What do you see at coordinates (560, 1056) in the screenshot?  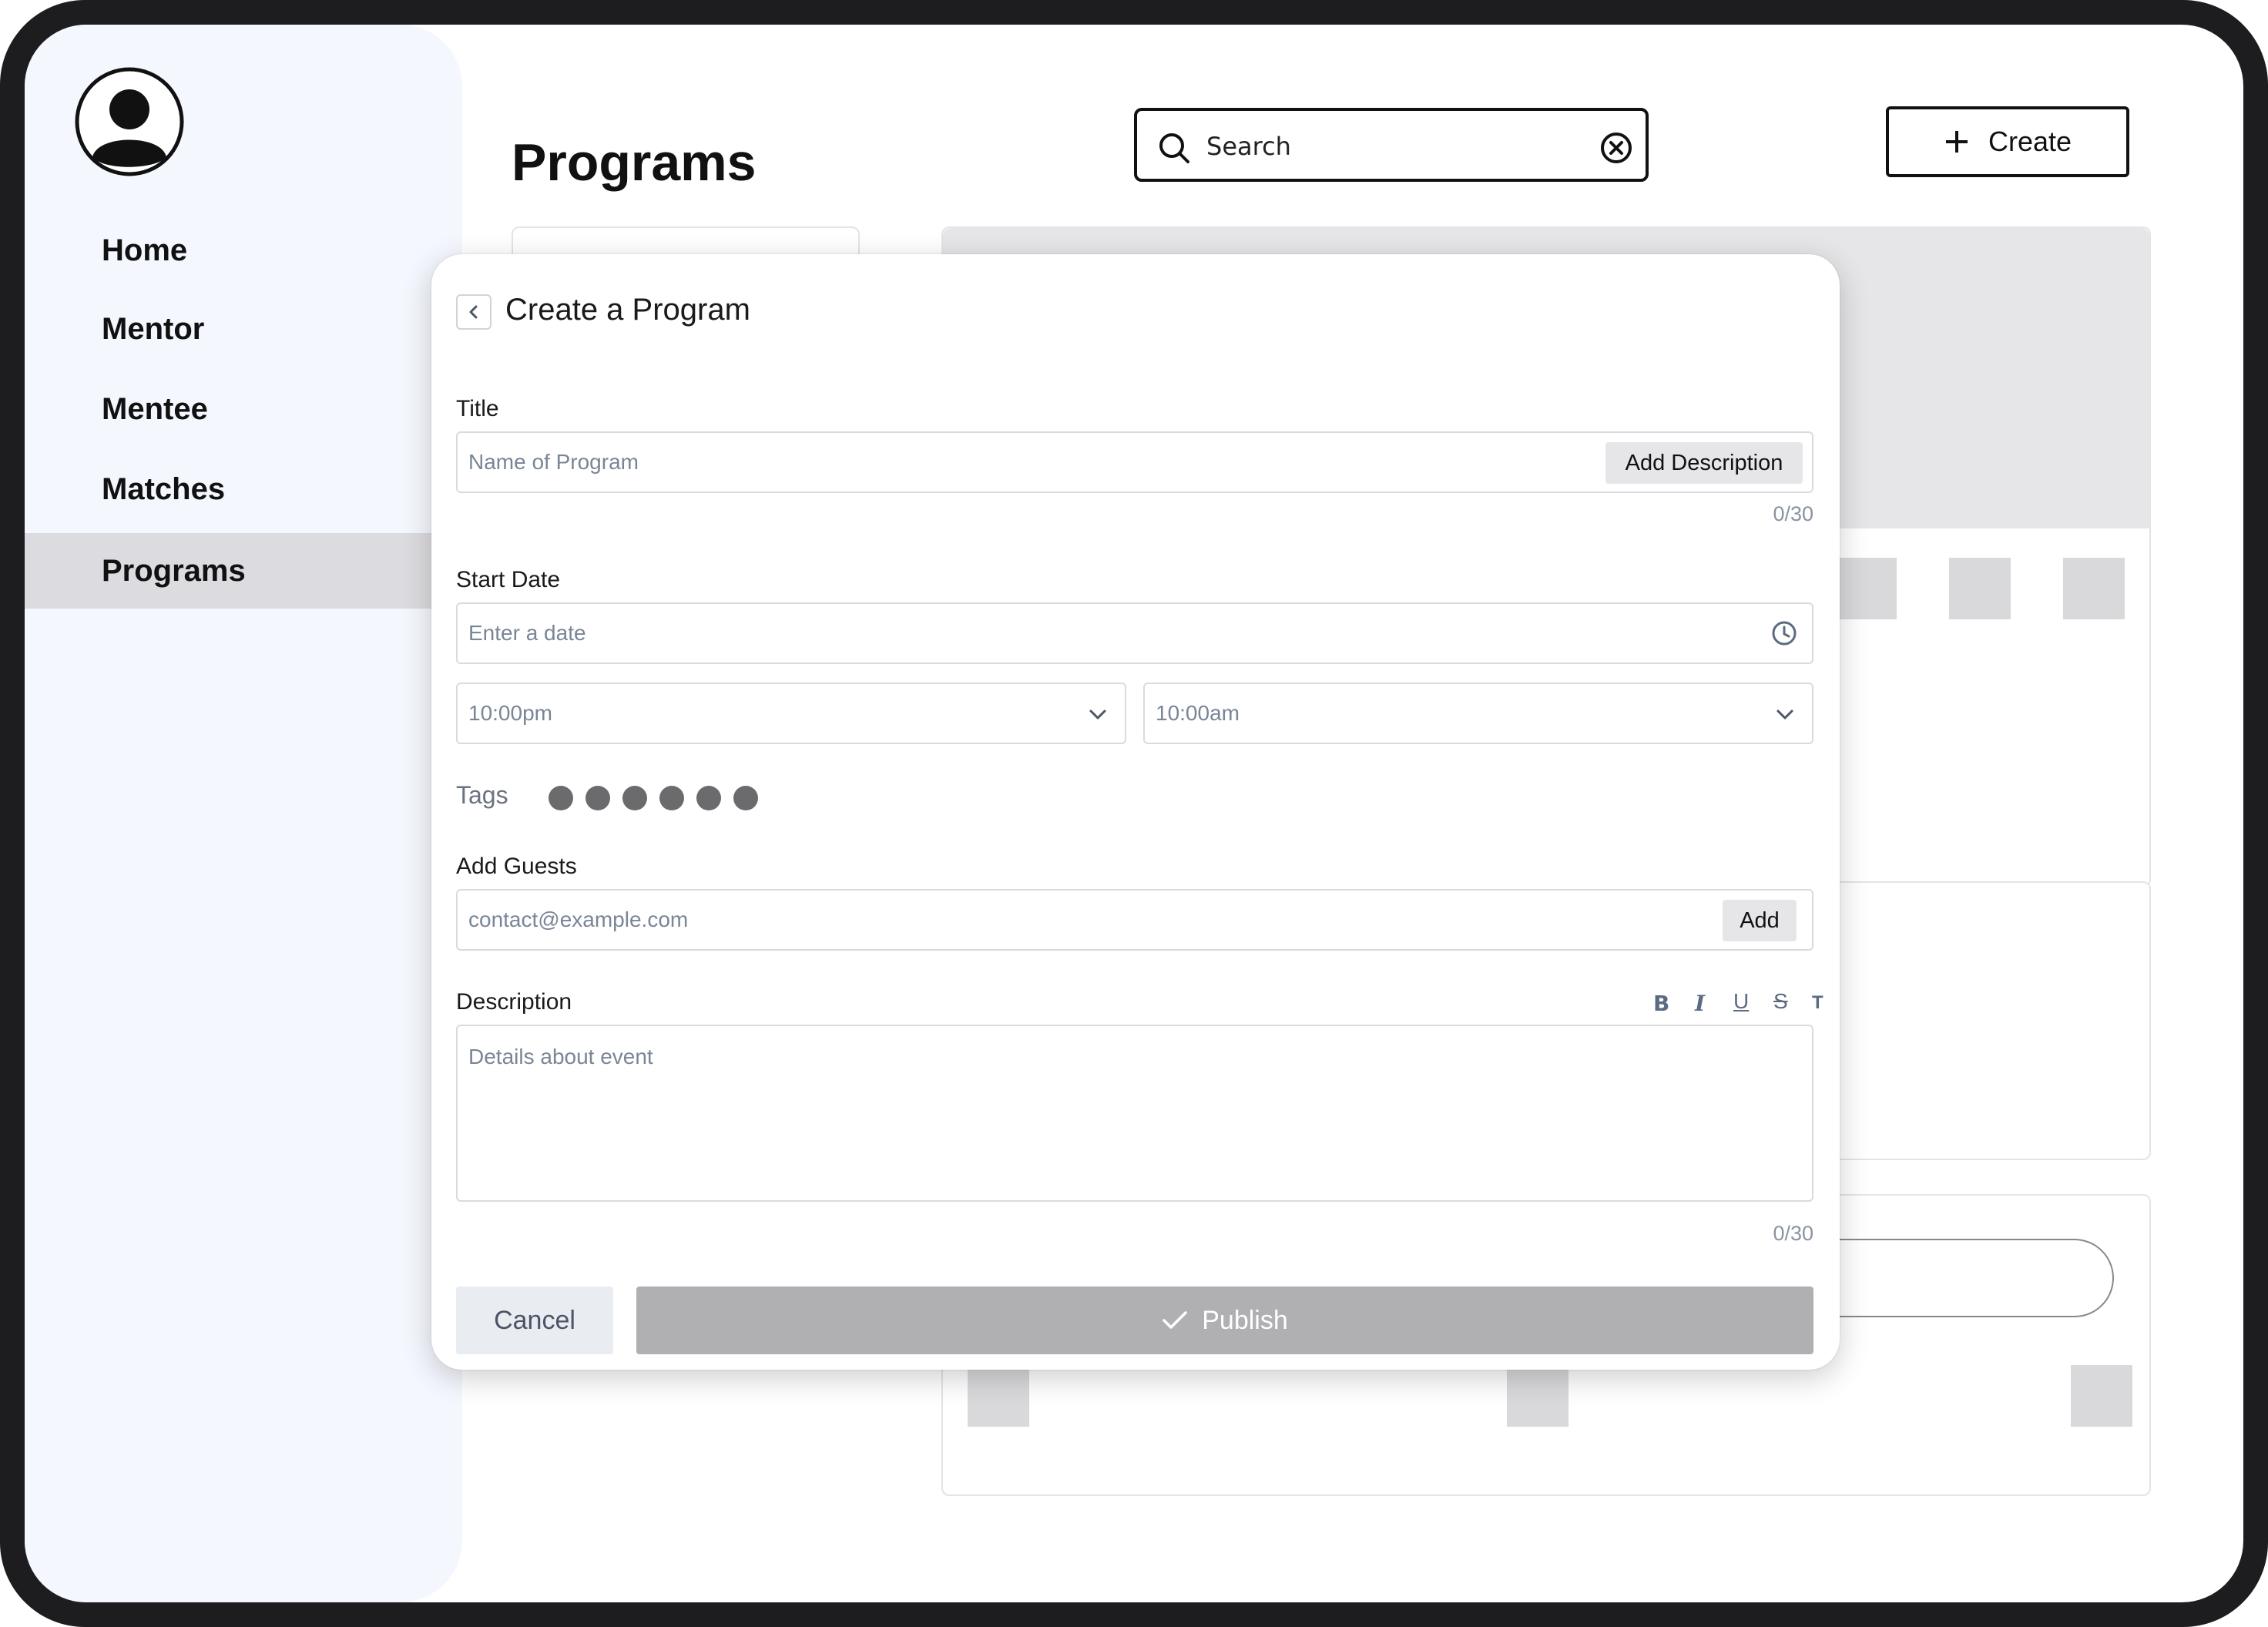 I see `description-placeholder: Details about event` at bounding box center [560, 1056].